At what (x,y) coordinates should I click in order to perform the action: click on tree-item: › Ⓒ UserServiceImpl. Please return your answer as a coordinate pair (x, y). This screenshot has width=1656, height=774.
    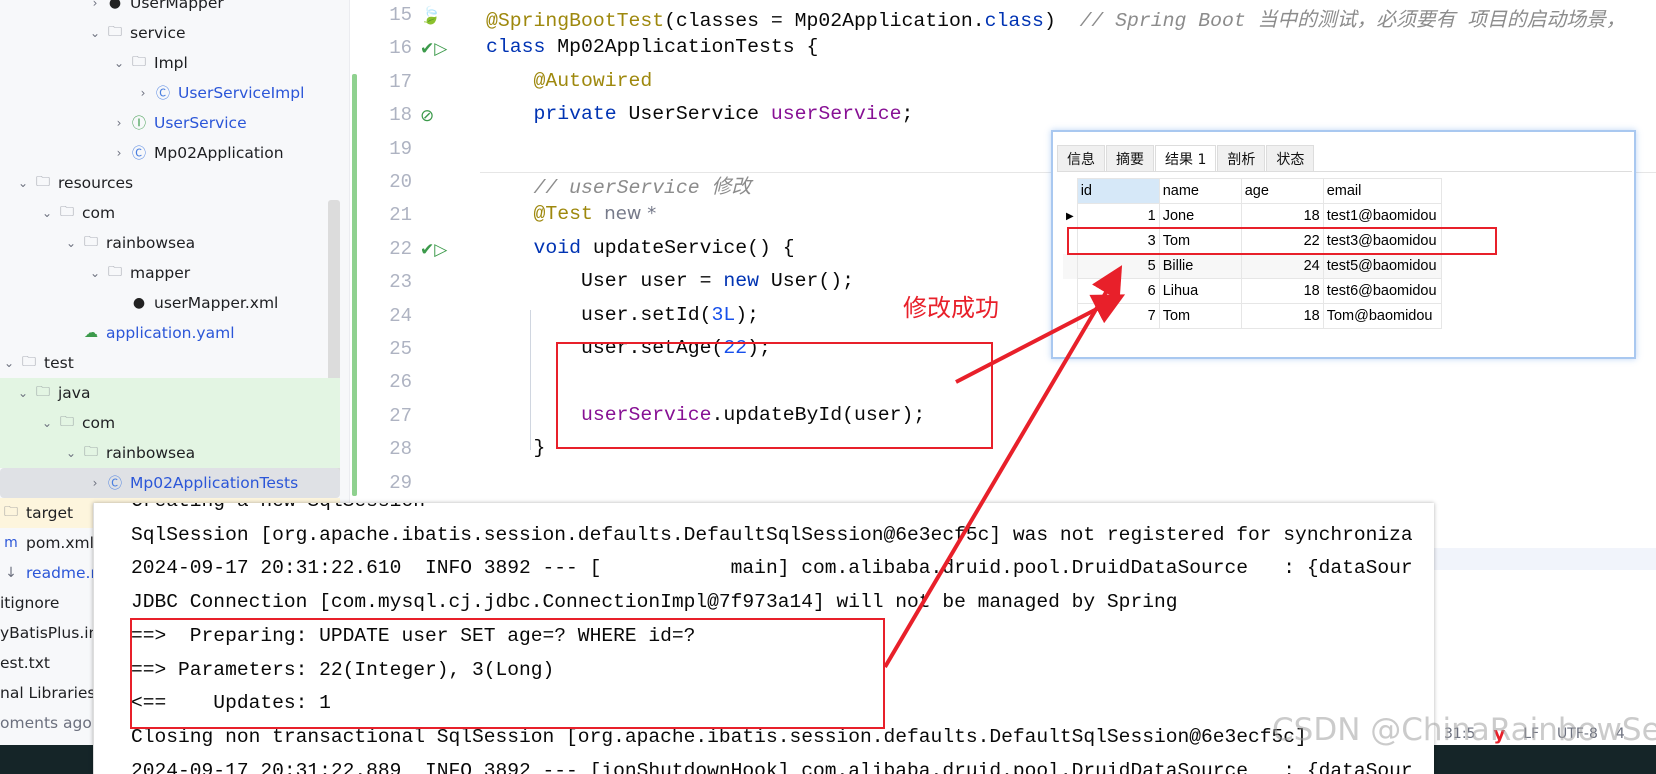
    Looking at the image, I should click on (170, 93).